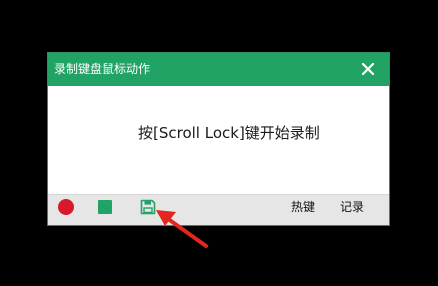 The height and width of the screenshot is (286, 438). Describe the element at coordinates (303, 207) in the screenshot. I see `hotkey-button: 热键` at that location.